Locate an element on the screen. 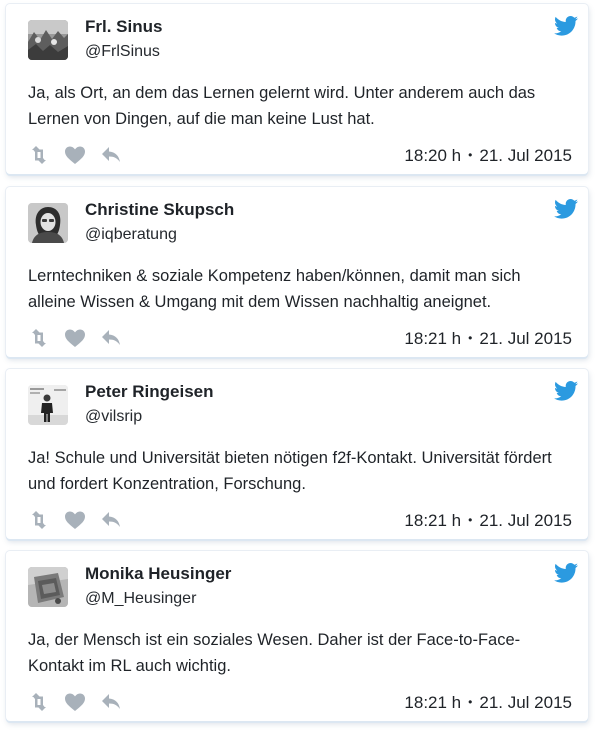 The height and width of the screenshot is (743, 611). avatar-figure-photo-icon is located at coordinates (48, 405).